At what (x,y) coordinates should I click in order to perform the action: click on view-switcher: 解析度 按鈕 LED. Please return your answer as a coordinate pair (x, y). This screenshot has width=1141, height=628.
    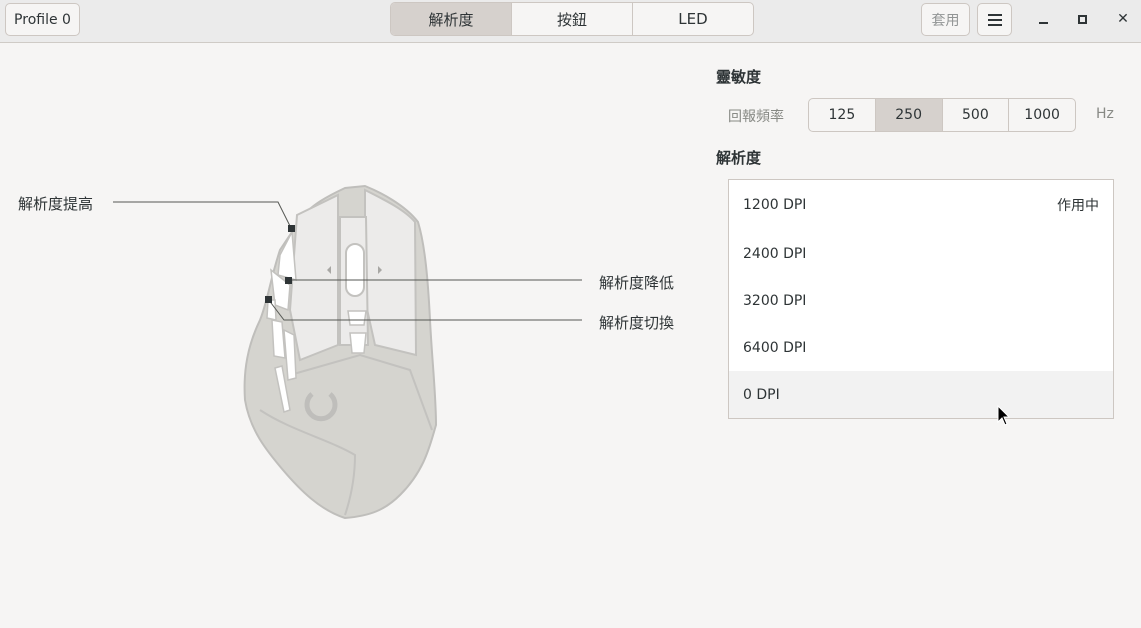
    Looking at the image, I should click on (572, 19).